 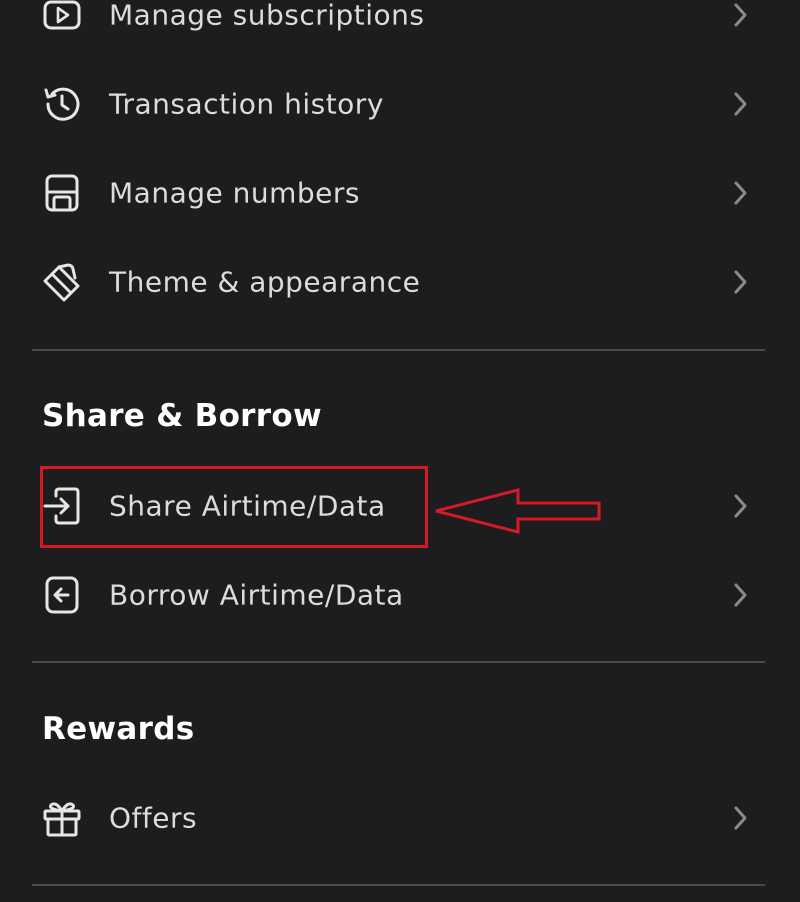 I want to click on play-icon, so click(x=62, y=17).